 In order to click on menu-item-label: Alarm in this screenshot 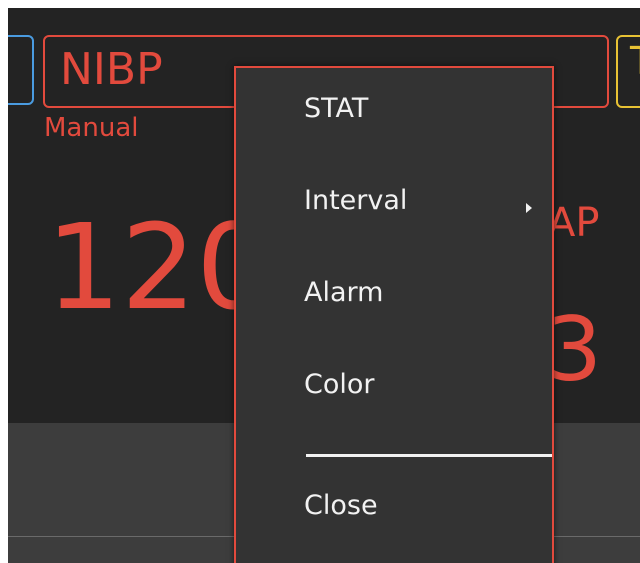, I will do `click(344, 292)`.